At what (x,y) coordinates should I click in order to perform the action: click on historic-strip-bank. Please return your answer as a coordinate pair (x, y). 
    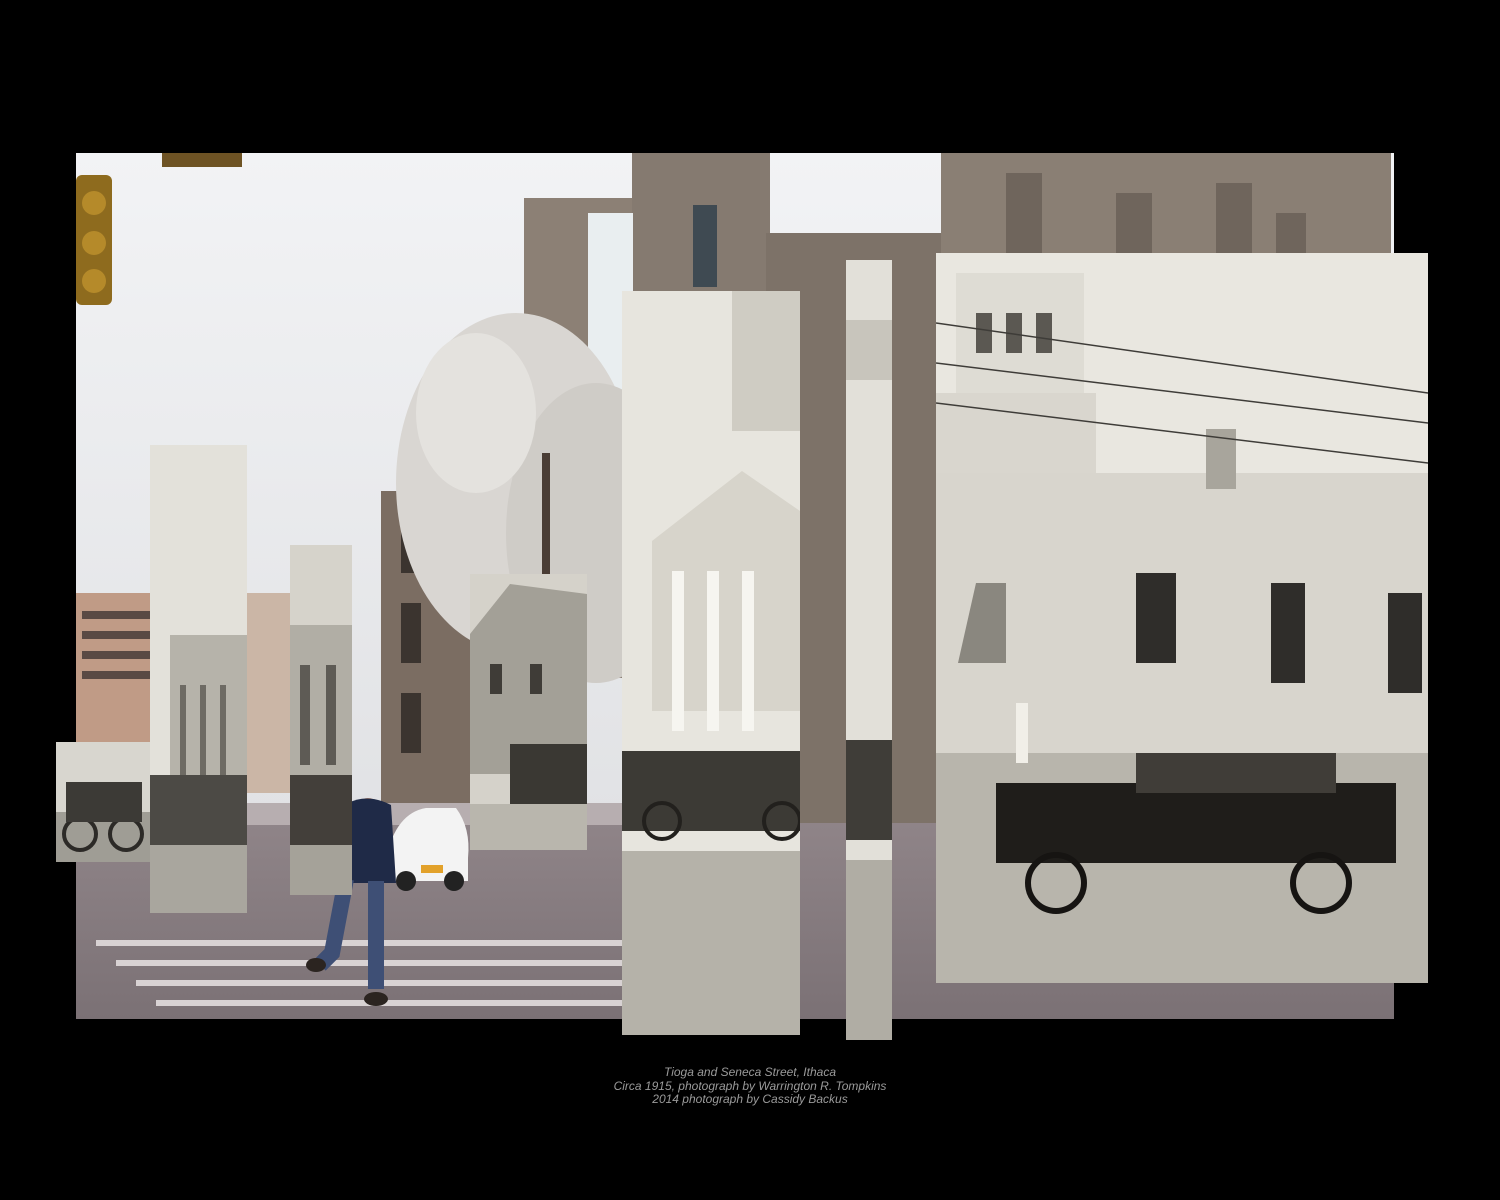
    Looking at the image, I should click on (198, 679).